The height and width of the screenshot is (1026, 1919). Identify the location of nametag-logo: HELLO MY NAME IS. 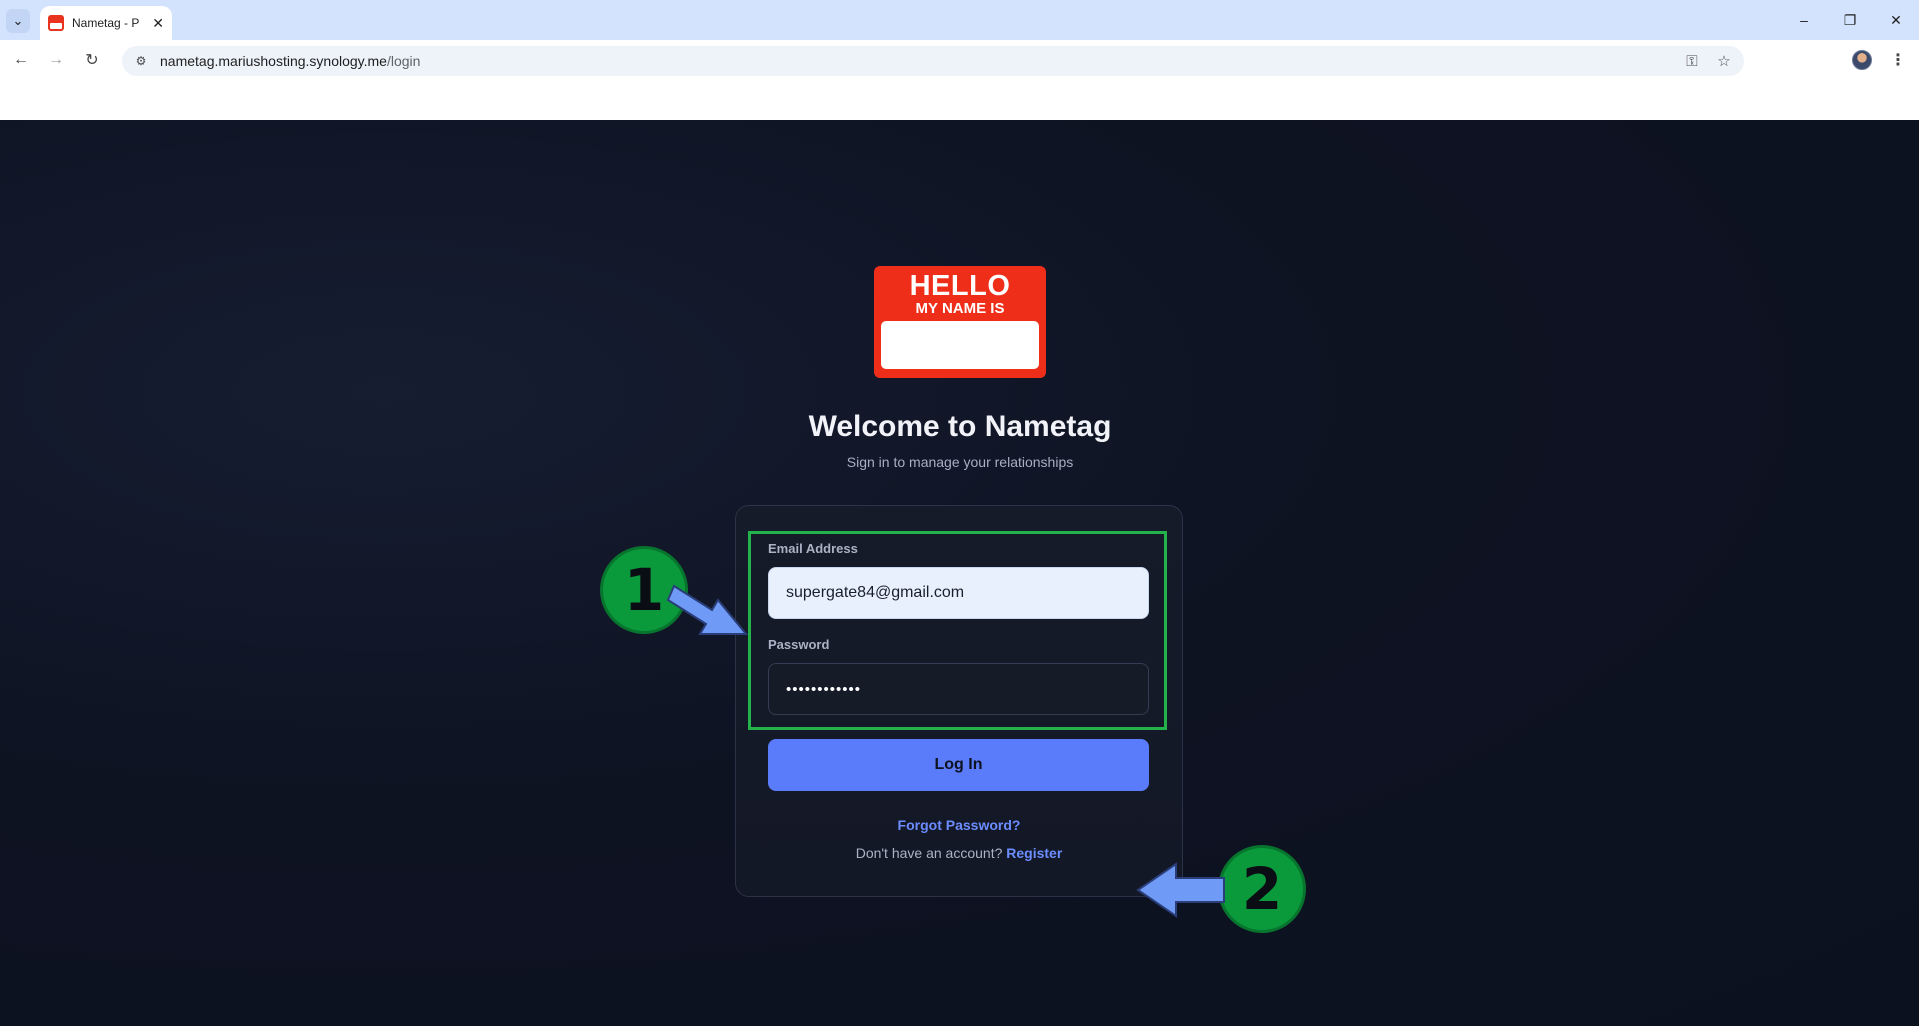
(960, 322).